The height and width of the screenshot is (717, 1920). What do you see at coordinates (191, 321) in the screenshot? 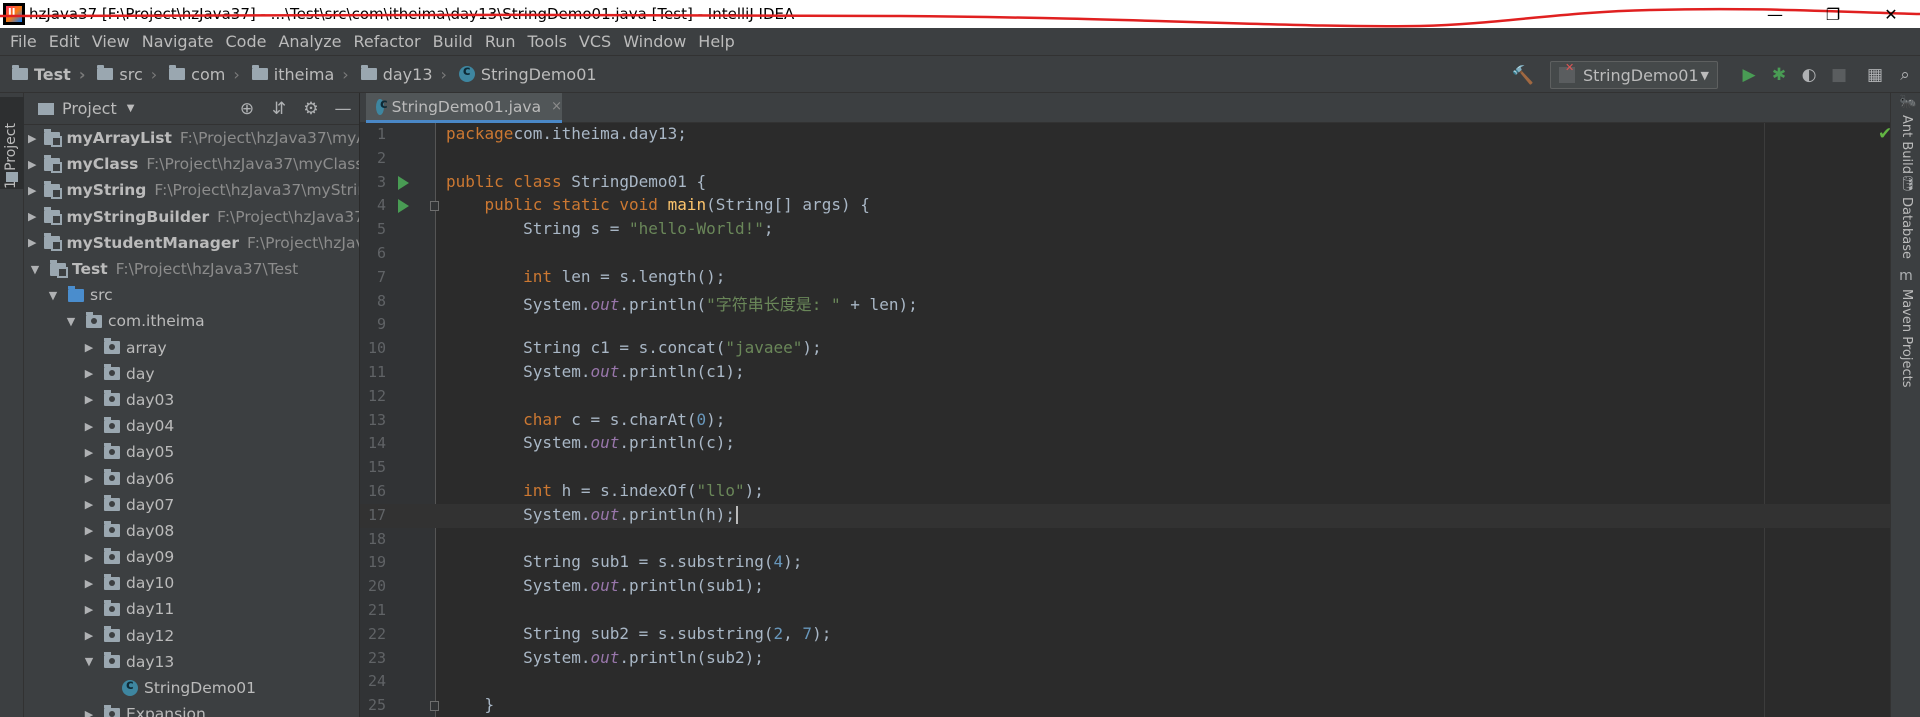
I see `tree-item: ▼ com.itheima` at bounding box center [191, 321].